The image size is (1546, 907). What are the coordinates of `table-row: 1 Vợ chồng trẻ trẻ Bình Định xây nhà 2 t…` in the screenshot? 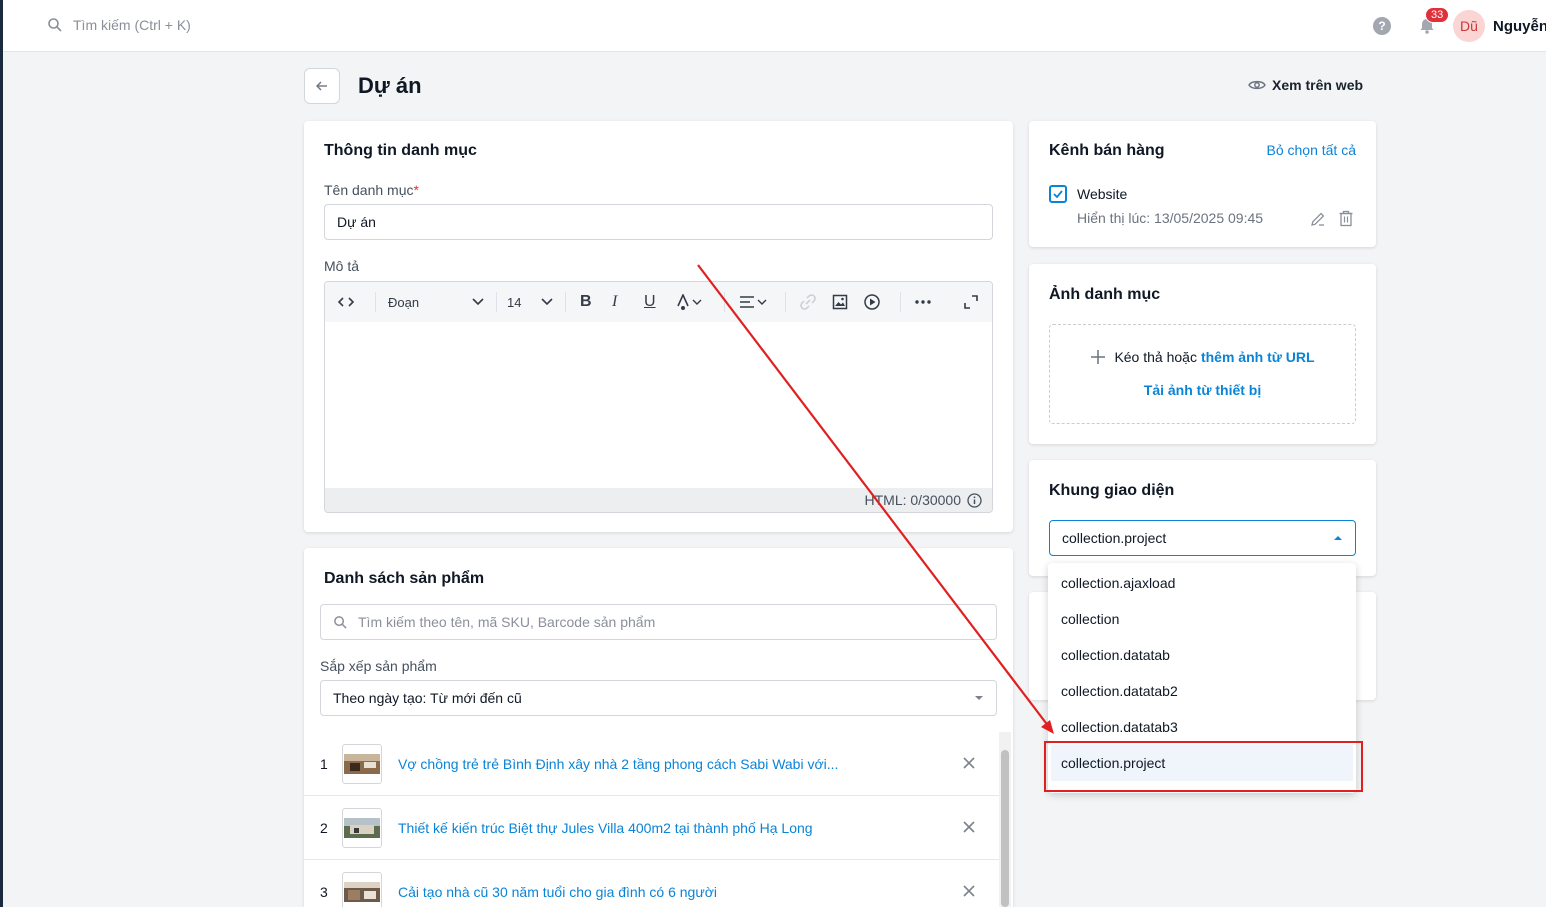 It's located at (651, 764).